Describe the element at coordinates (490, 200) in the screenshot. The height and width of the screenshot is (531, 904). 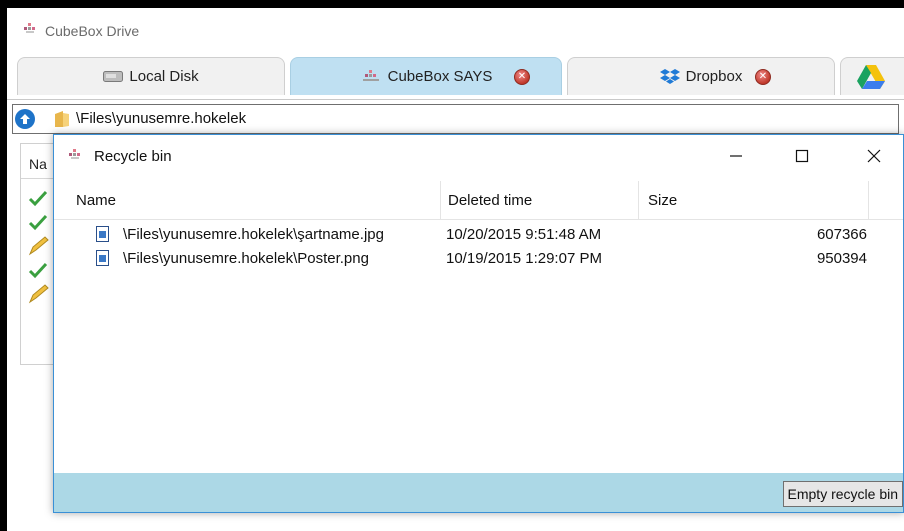
I see `column-header-deleted-time: Deleted time` at that location.